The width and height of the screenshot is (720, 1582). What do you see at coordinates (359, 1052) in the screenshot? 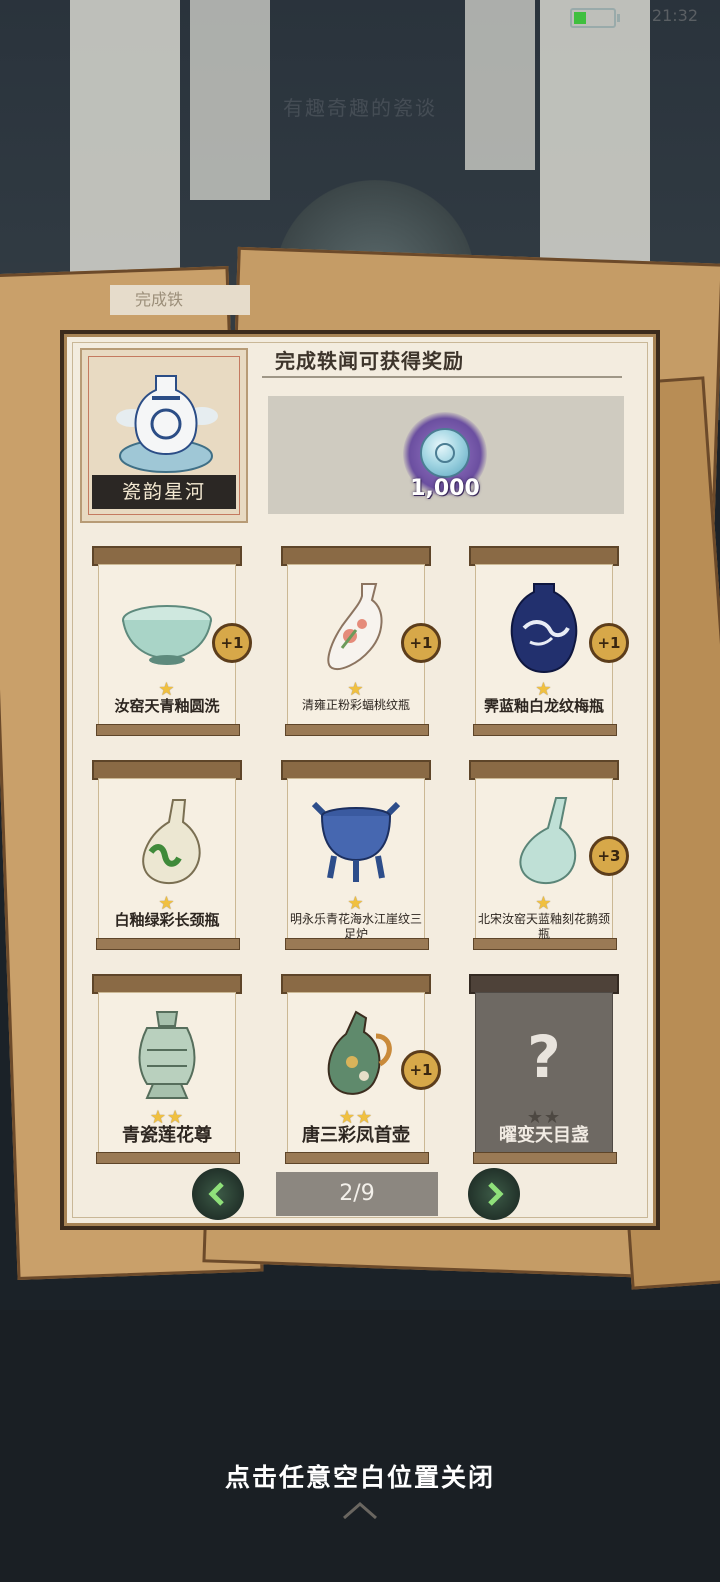
I see `phoenix-ewer-icon` at bounding box center [359, 1052].